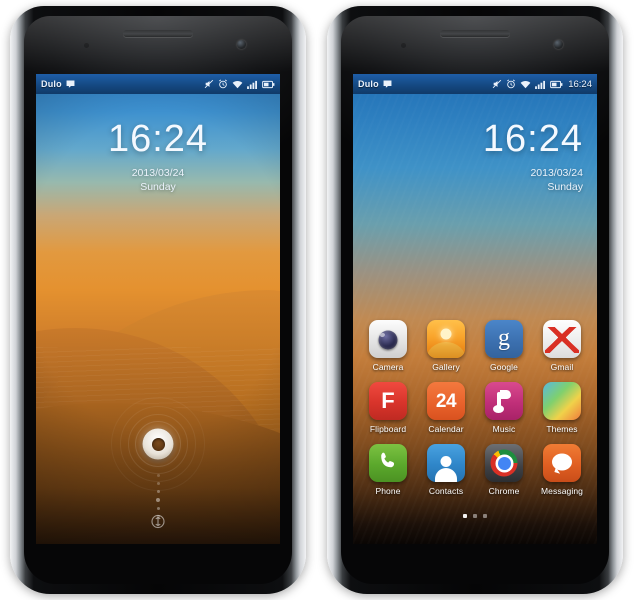  I want to click on app-label: Camera, so click(388, 367).